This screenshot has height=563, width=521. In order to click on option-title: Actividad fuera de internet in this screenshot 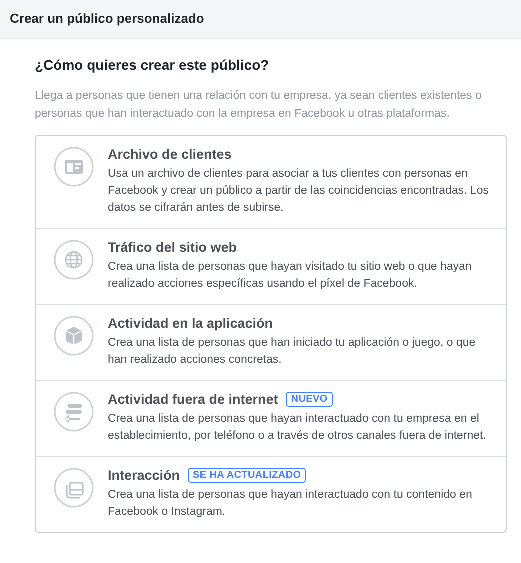, I will do `click(193, 399)`.